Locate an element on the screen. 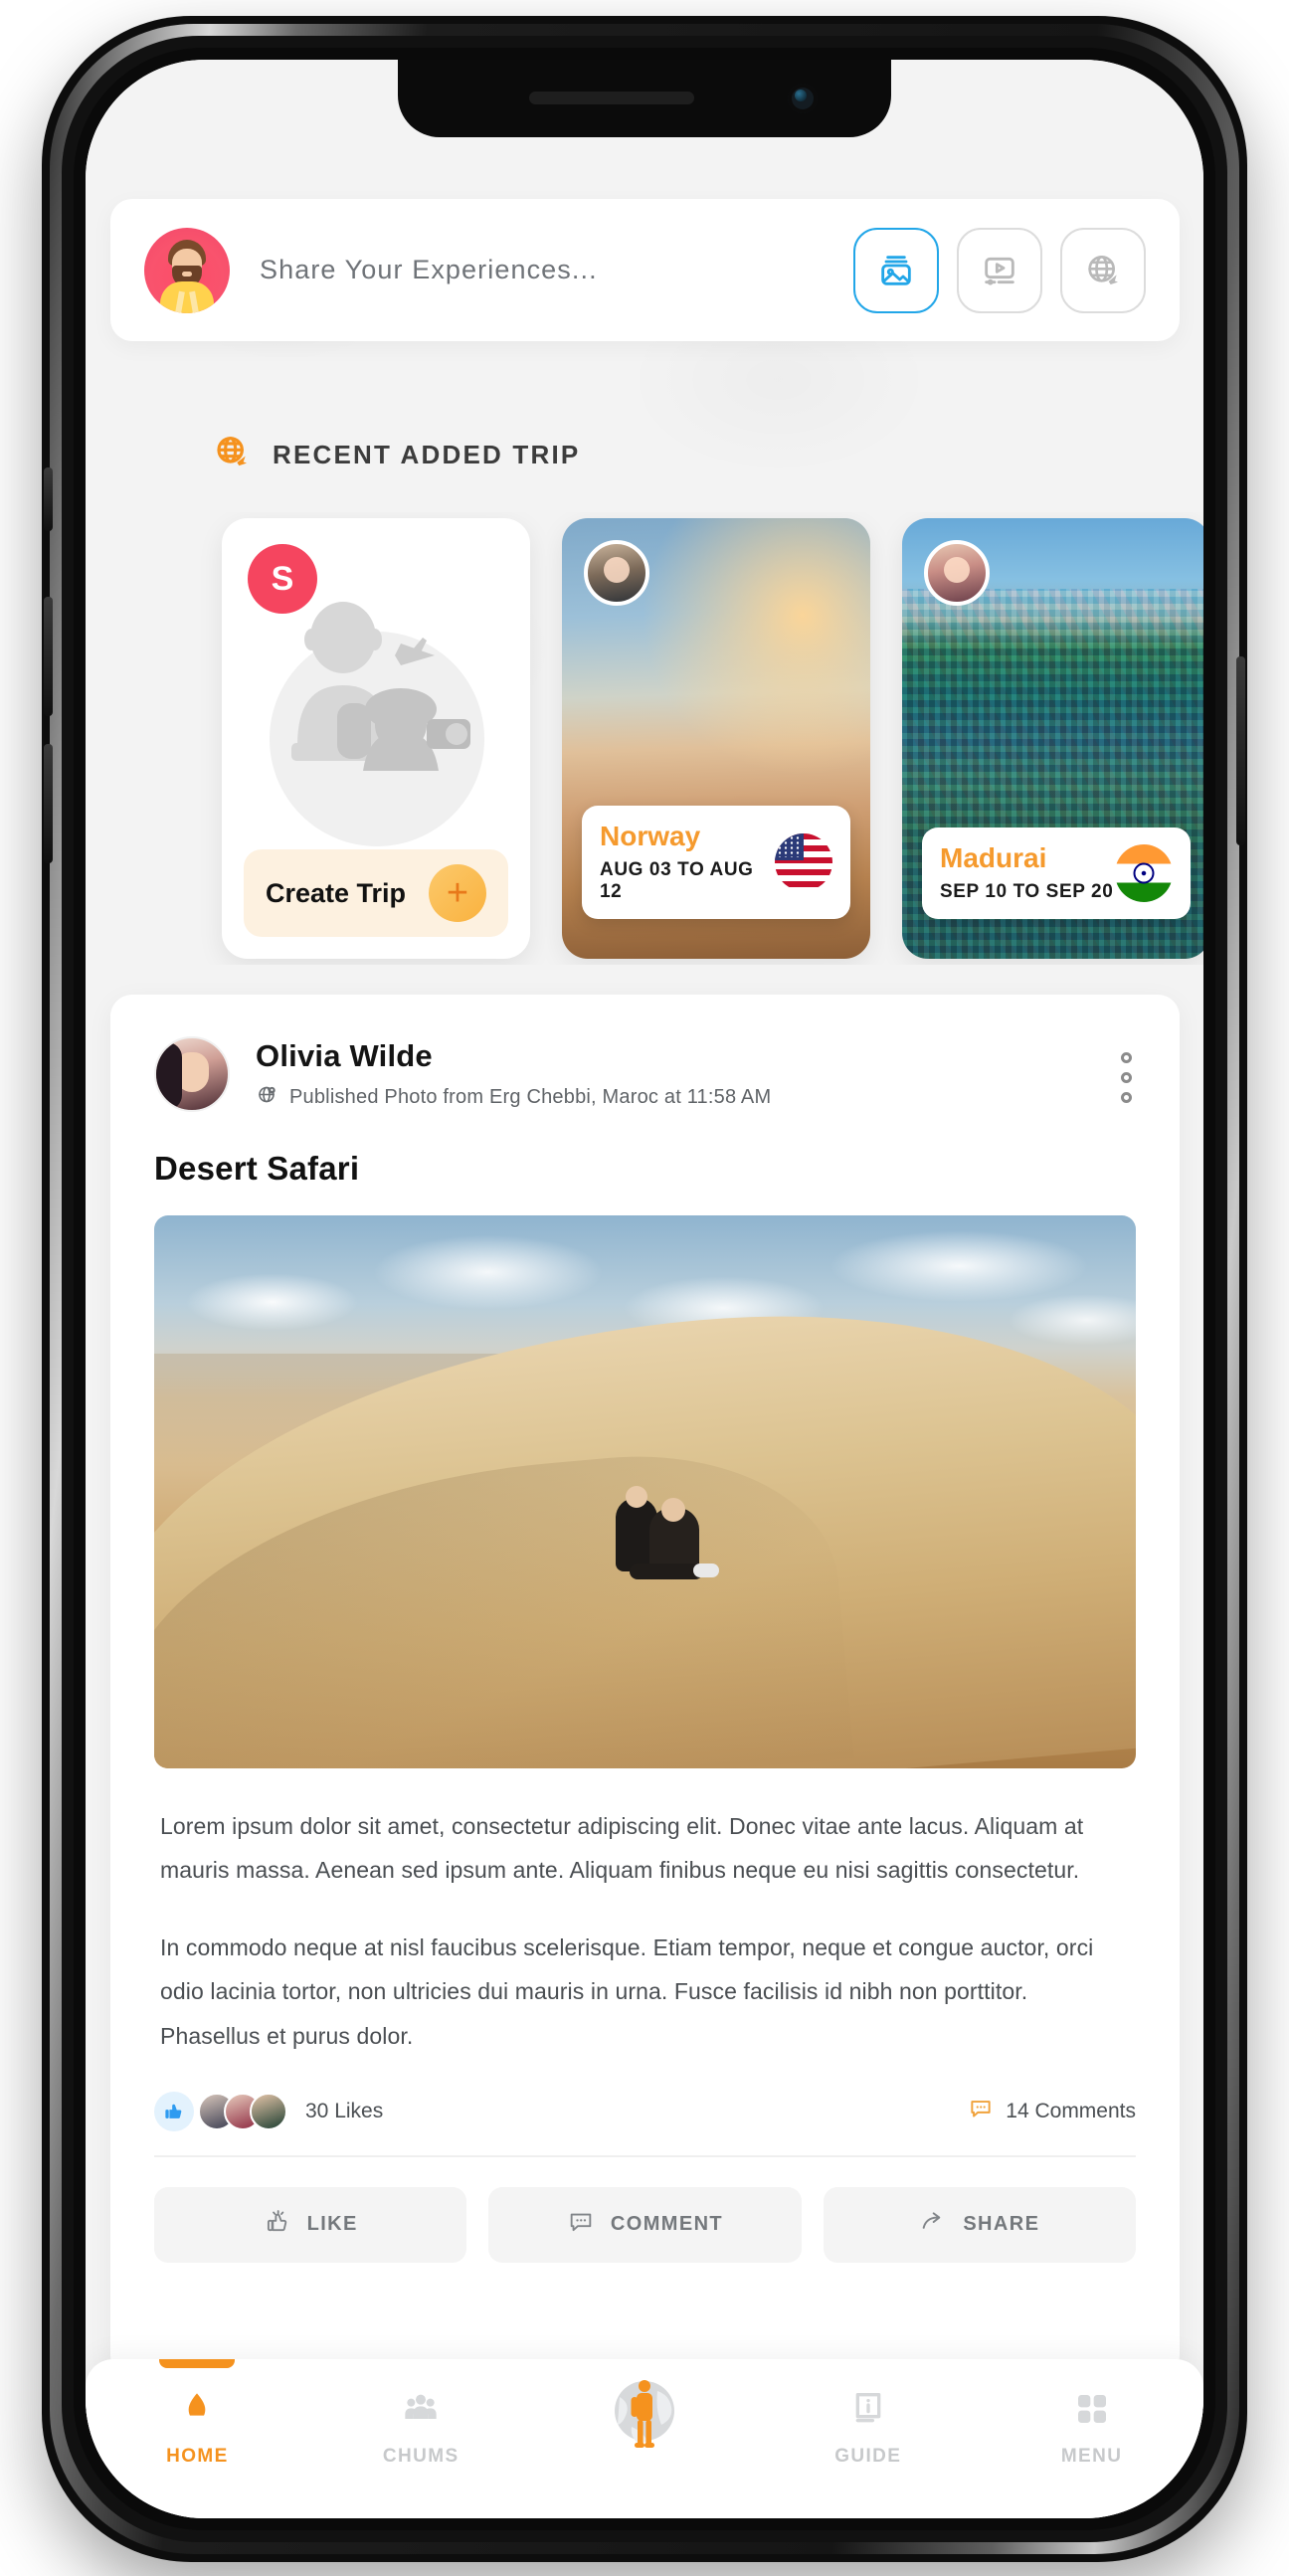  likes-count: 30 Likes is located at coordinates (344, 2110).